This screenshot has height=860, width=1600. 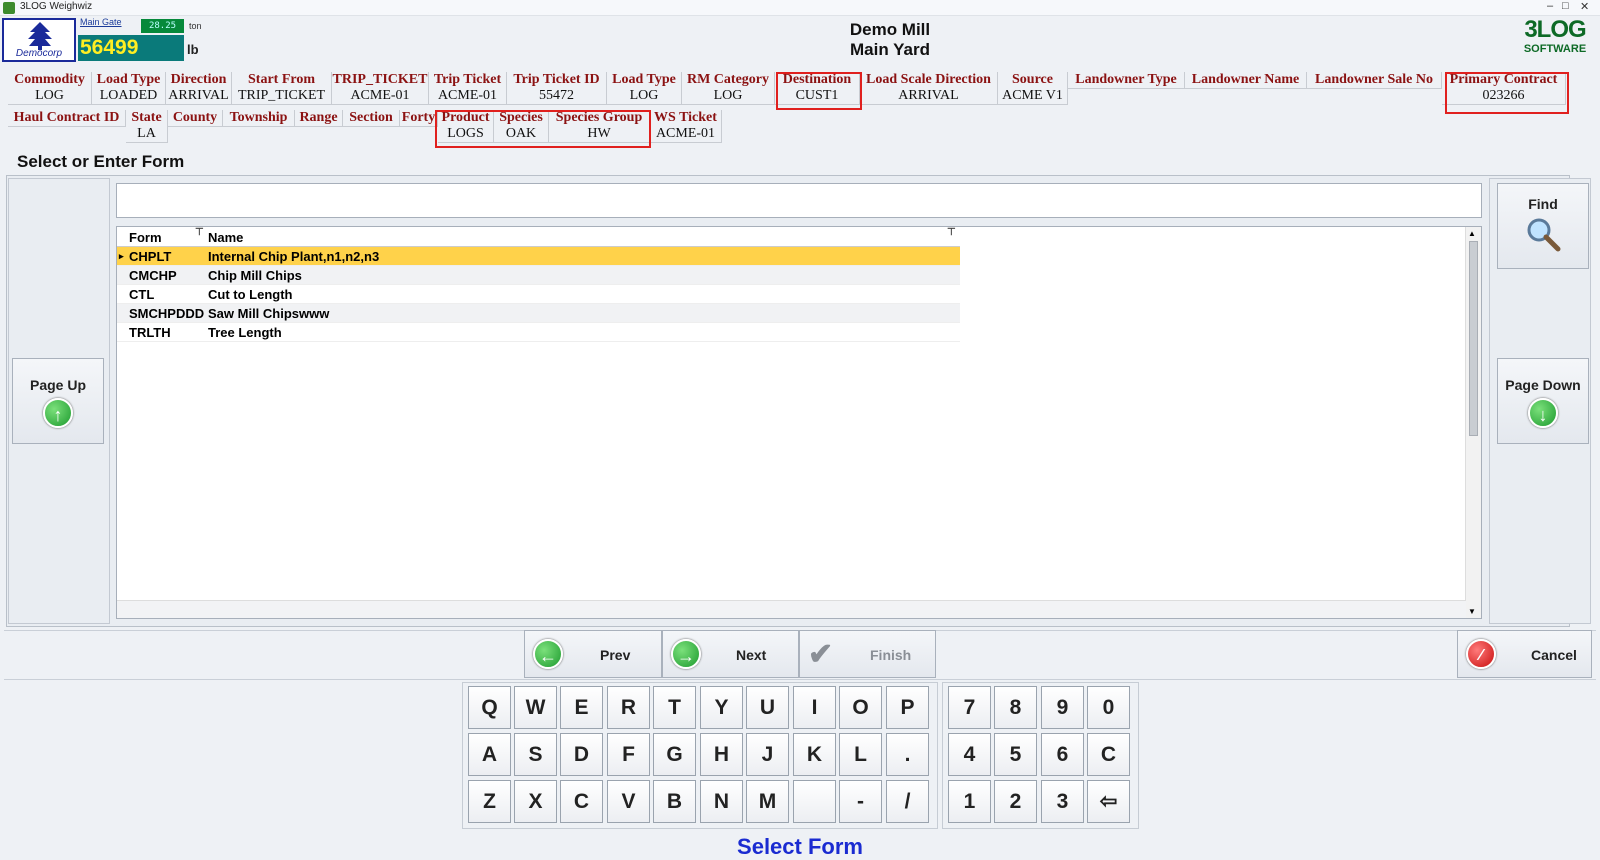 What do you see at coordinates (860, 801) in the screenshot?
I see `key-dash: -` at bounding box center [860, 801].